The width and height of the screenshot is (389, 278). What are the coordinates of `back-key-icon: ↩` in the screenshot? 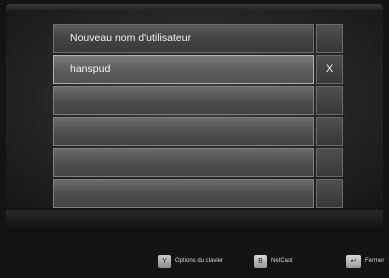 It's located at (353, 261).